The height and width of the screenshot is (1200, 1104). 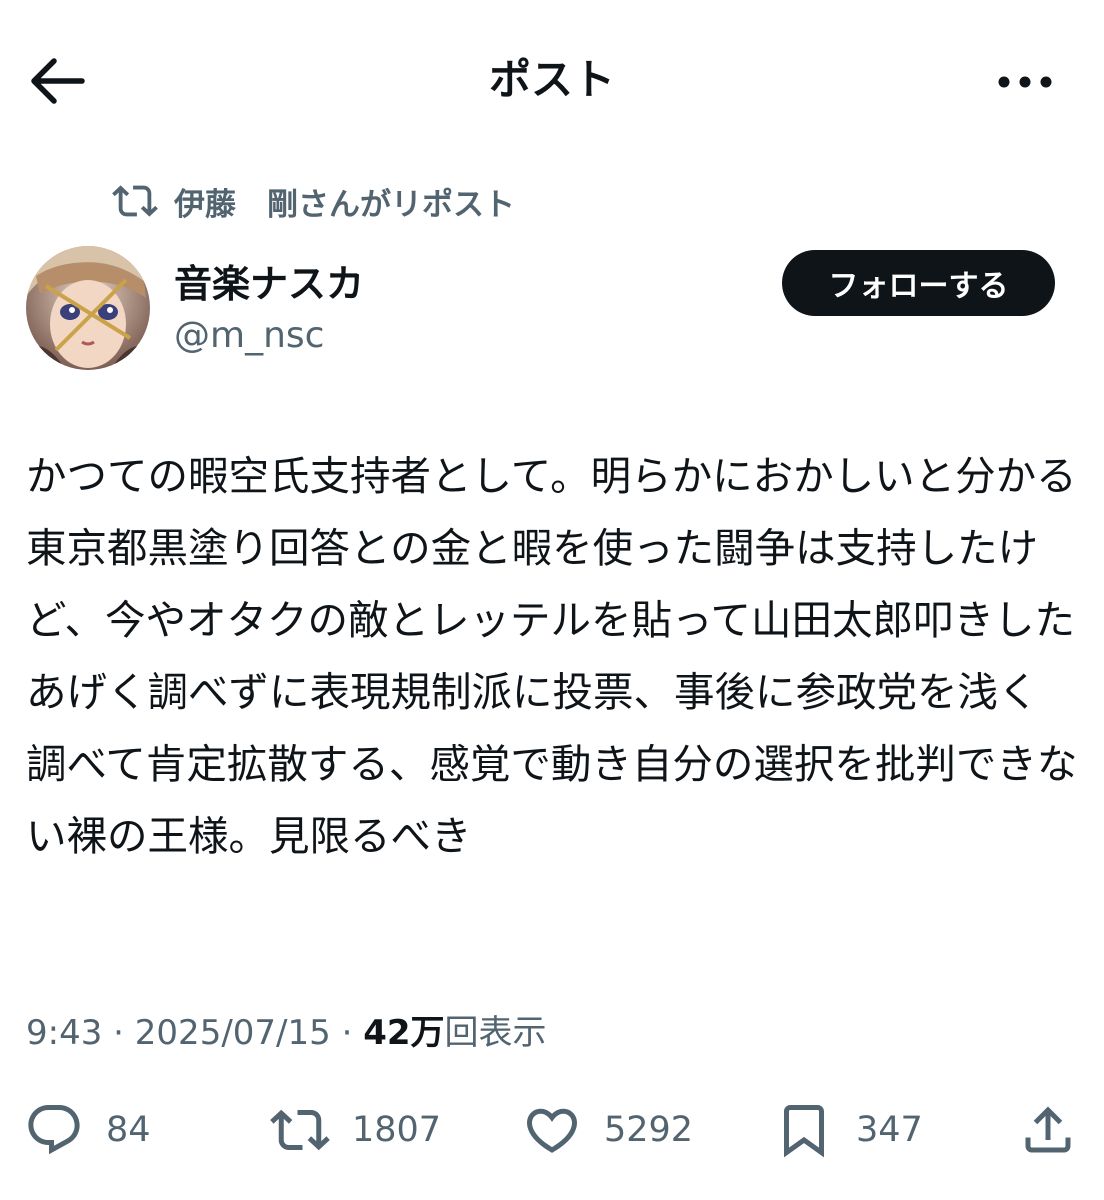 I want to click on page-title: ポスト, so click(x=551, y=79).